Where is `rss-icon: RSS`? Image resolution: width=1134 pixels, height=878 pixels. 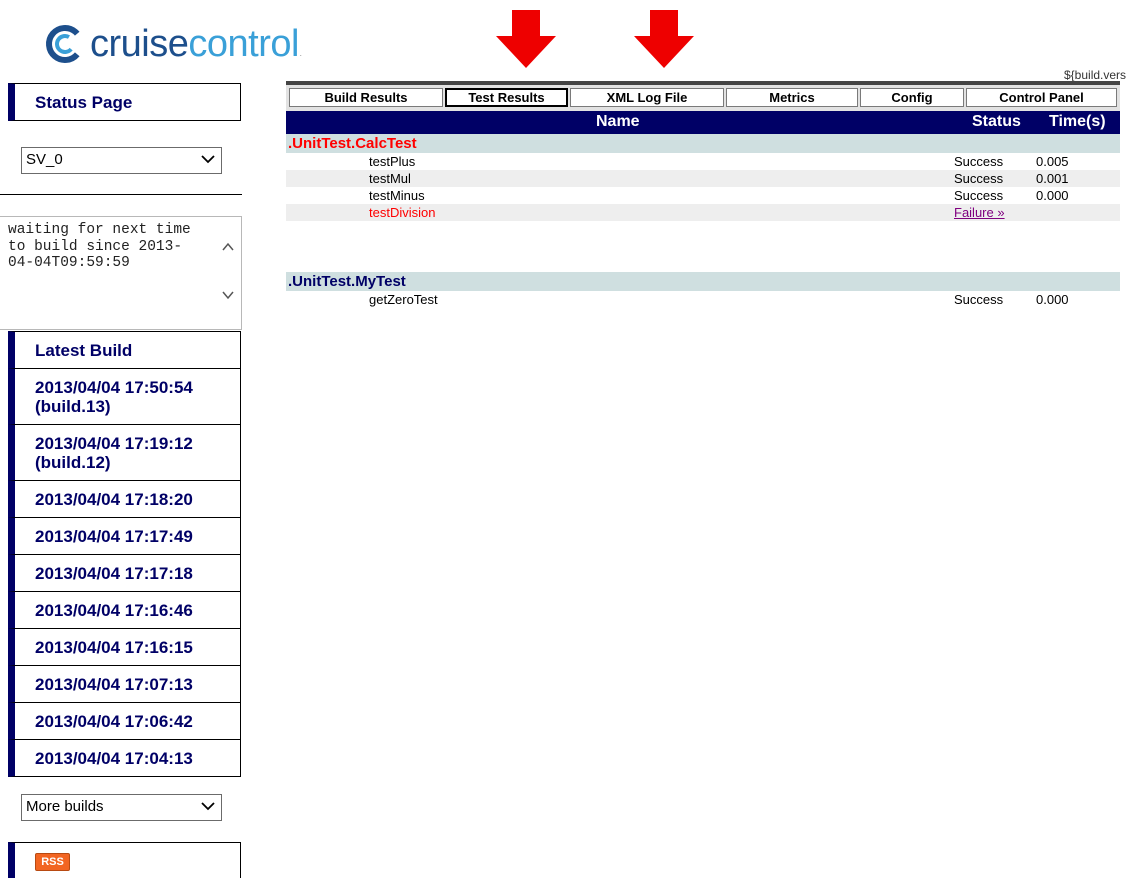 rss-icon: RSS is located at coordinates (52, 862).